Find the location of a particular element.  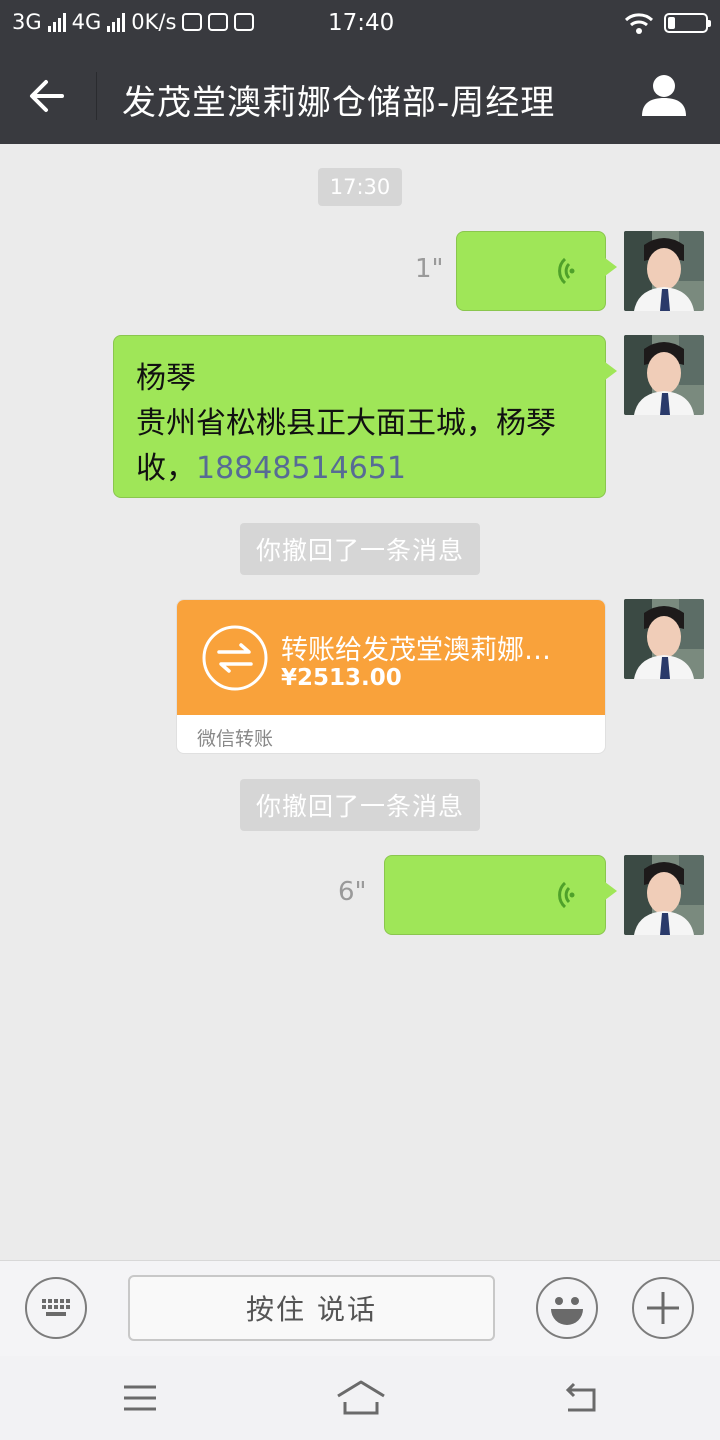

status-bar: 3G 4G 0K/s 17:40 is located at coordinates (360, 24).